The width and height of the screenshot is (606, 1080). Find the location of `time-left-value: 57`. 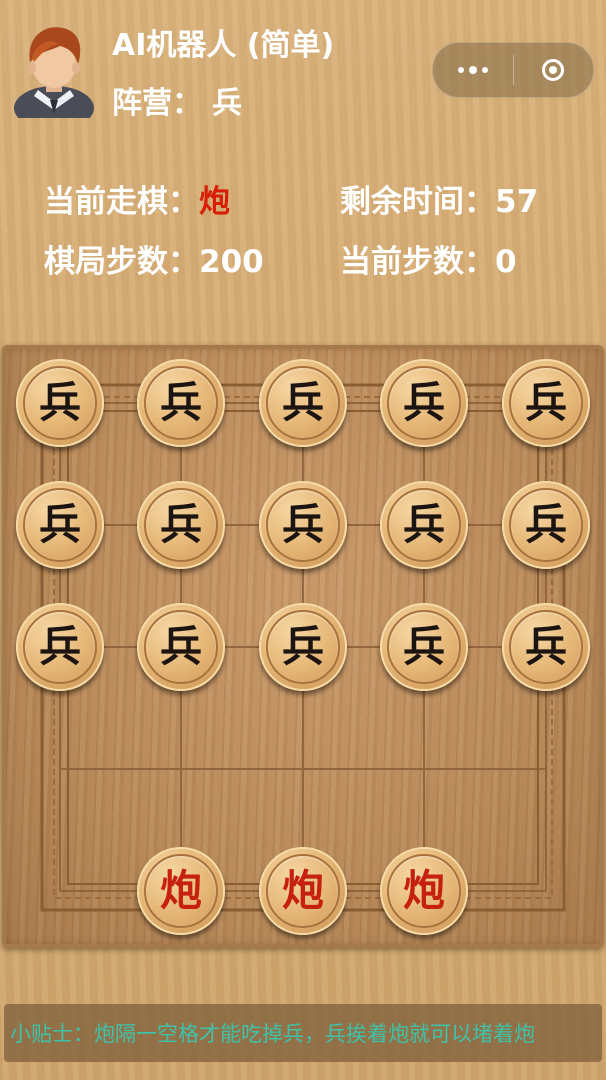

time-left-value: 57 is located at coordinates (517, 202).